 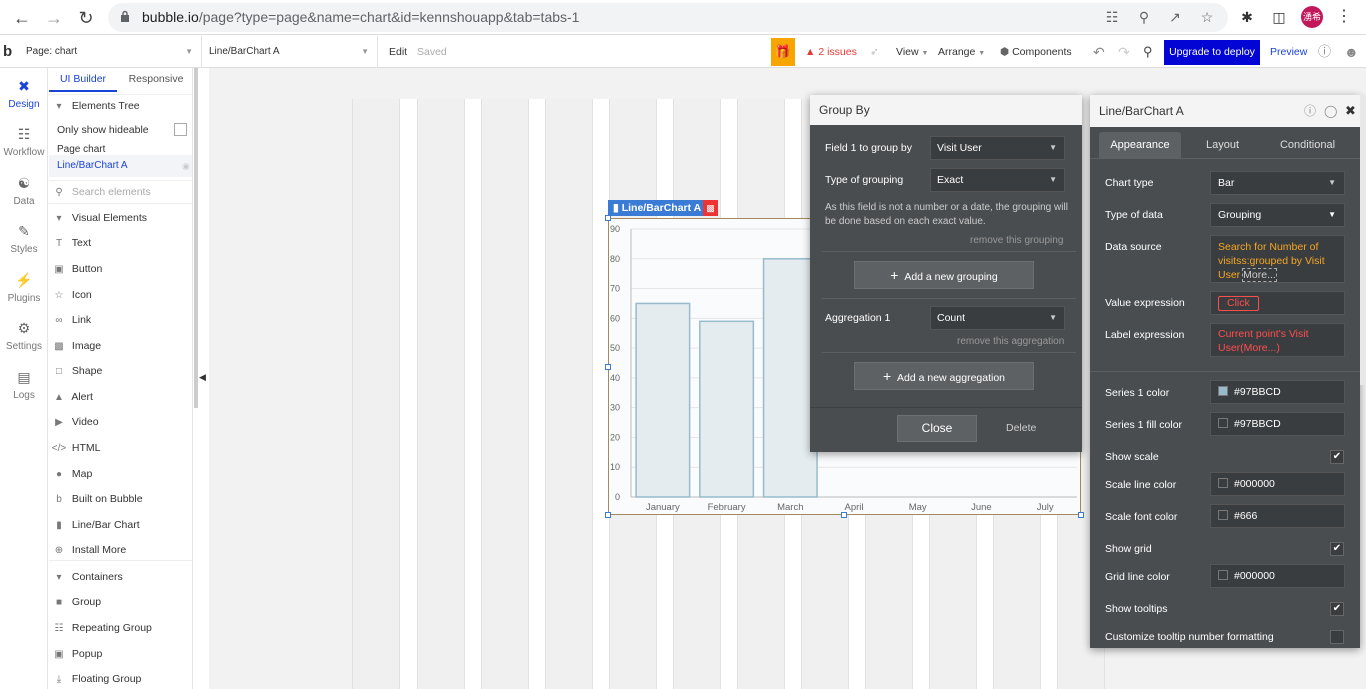 I want to click on tab-ui-builder: UI Builder, so click(x=83, y=80).